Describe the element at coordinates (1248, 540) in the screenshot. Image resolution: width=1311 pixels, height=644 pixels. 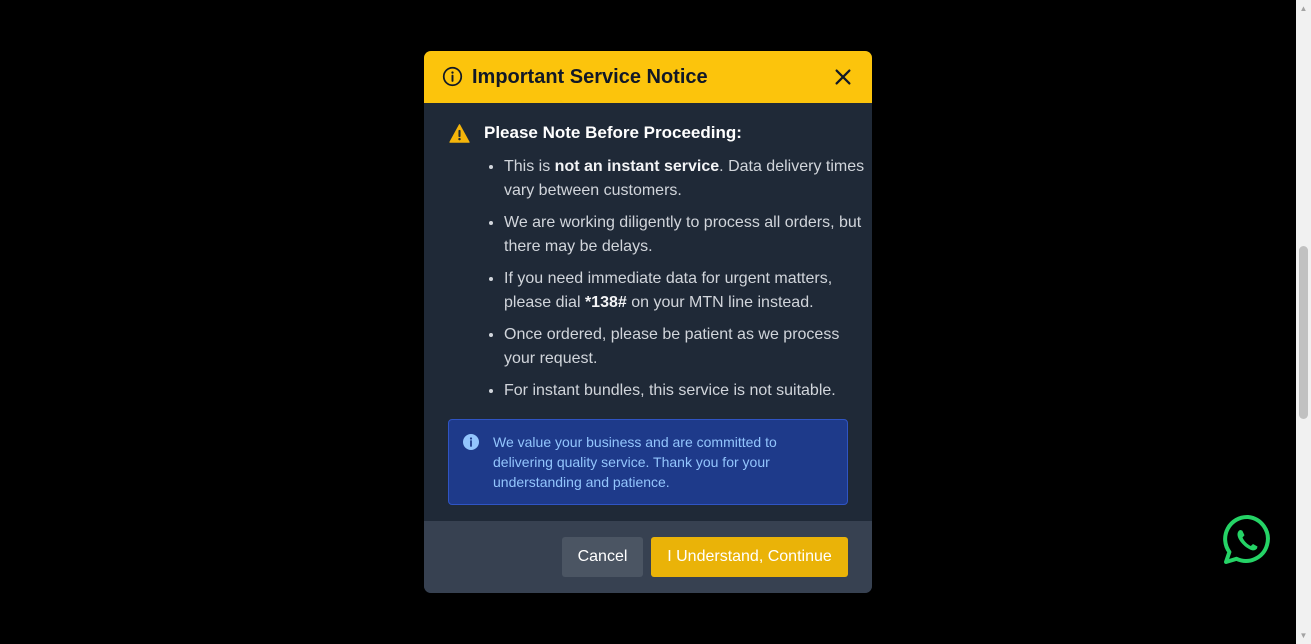
I see `whatsapp-icon` at that location.